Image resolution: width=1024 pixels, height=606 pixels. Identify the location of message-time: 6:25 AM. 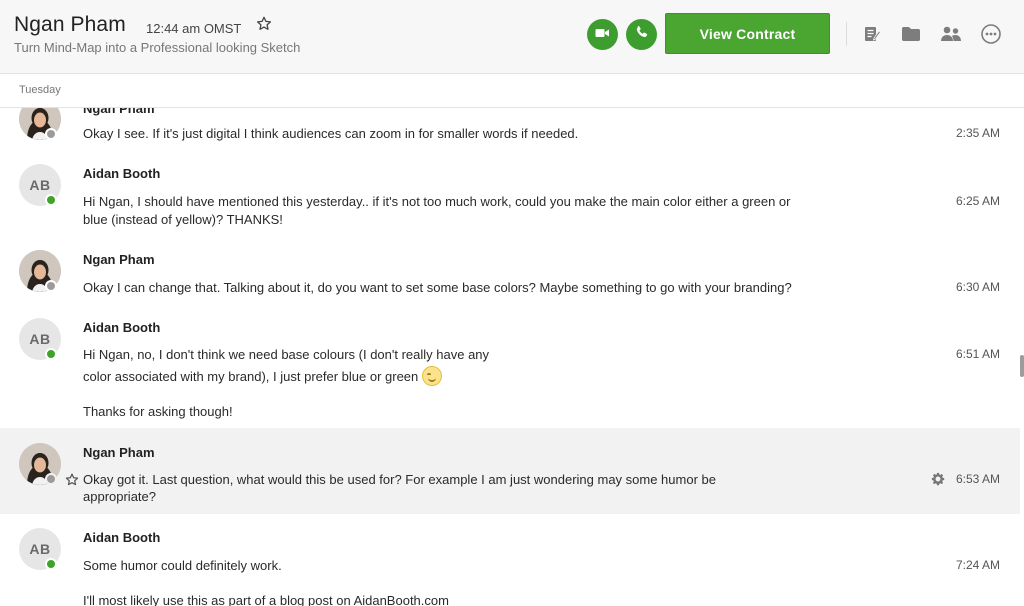
(977, 201).